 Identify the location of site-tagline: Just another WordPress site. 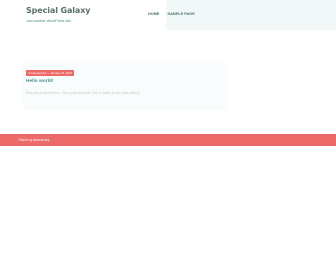
(49, 21).